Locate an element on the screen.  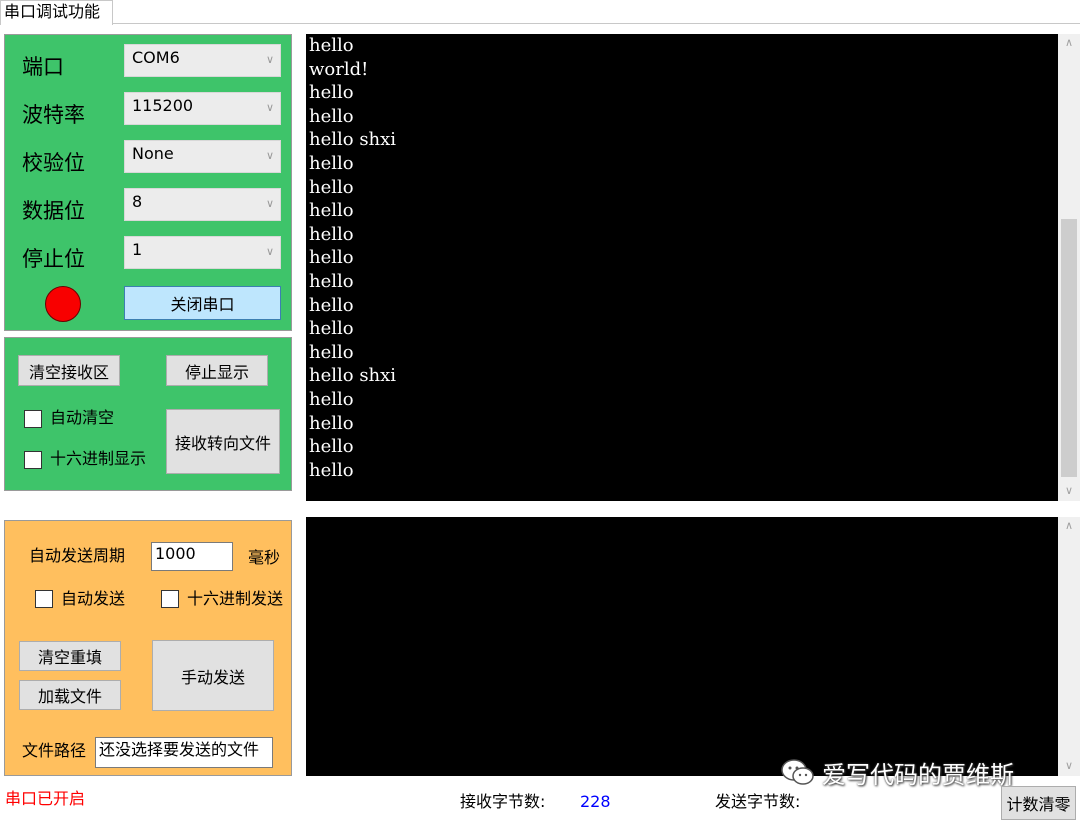
parity-select: None ∨ is located at coordinates (202, 156).